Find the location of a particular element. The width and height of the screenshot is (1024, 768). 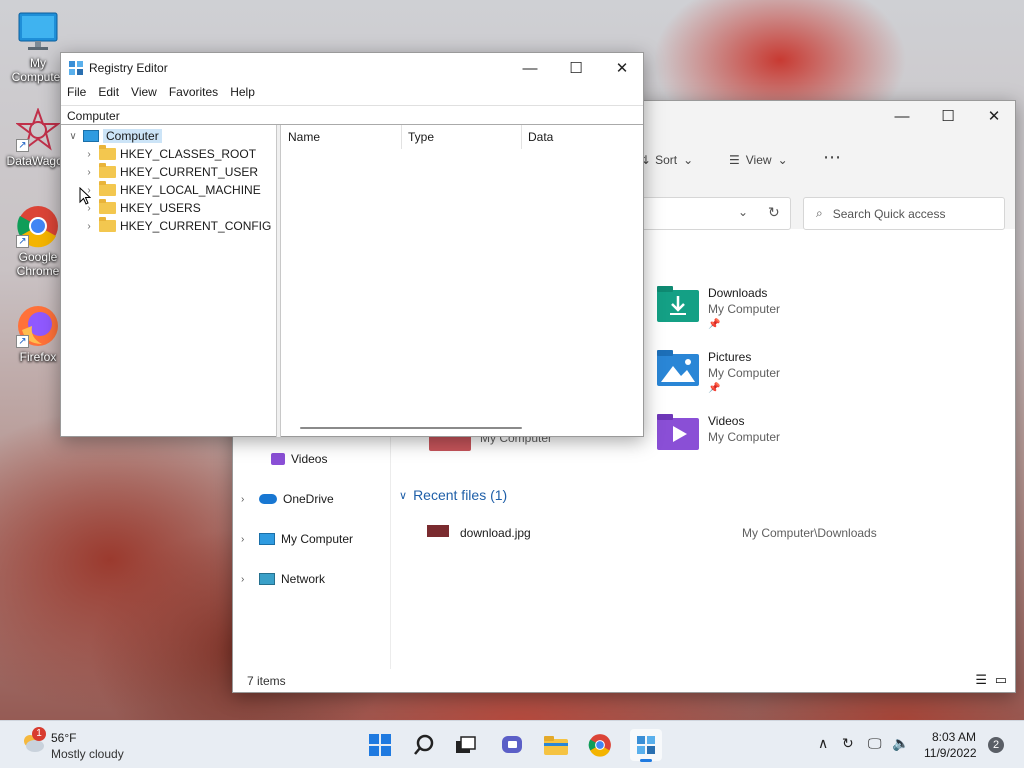

show-hidden-icons-chevron-icon: ∧ is located at coordinates (823, 743).